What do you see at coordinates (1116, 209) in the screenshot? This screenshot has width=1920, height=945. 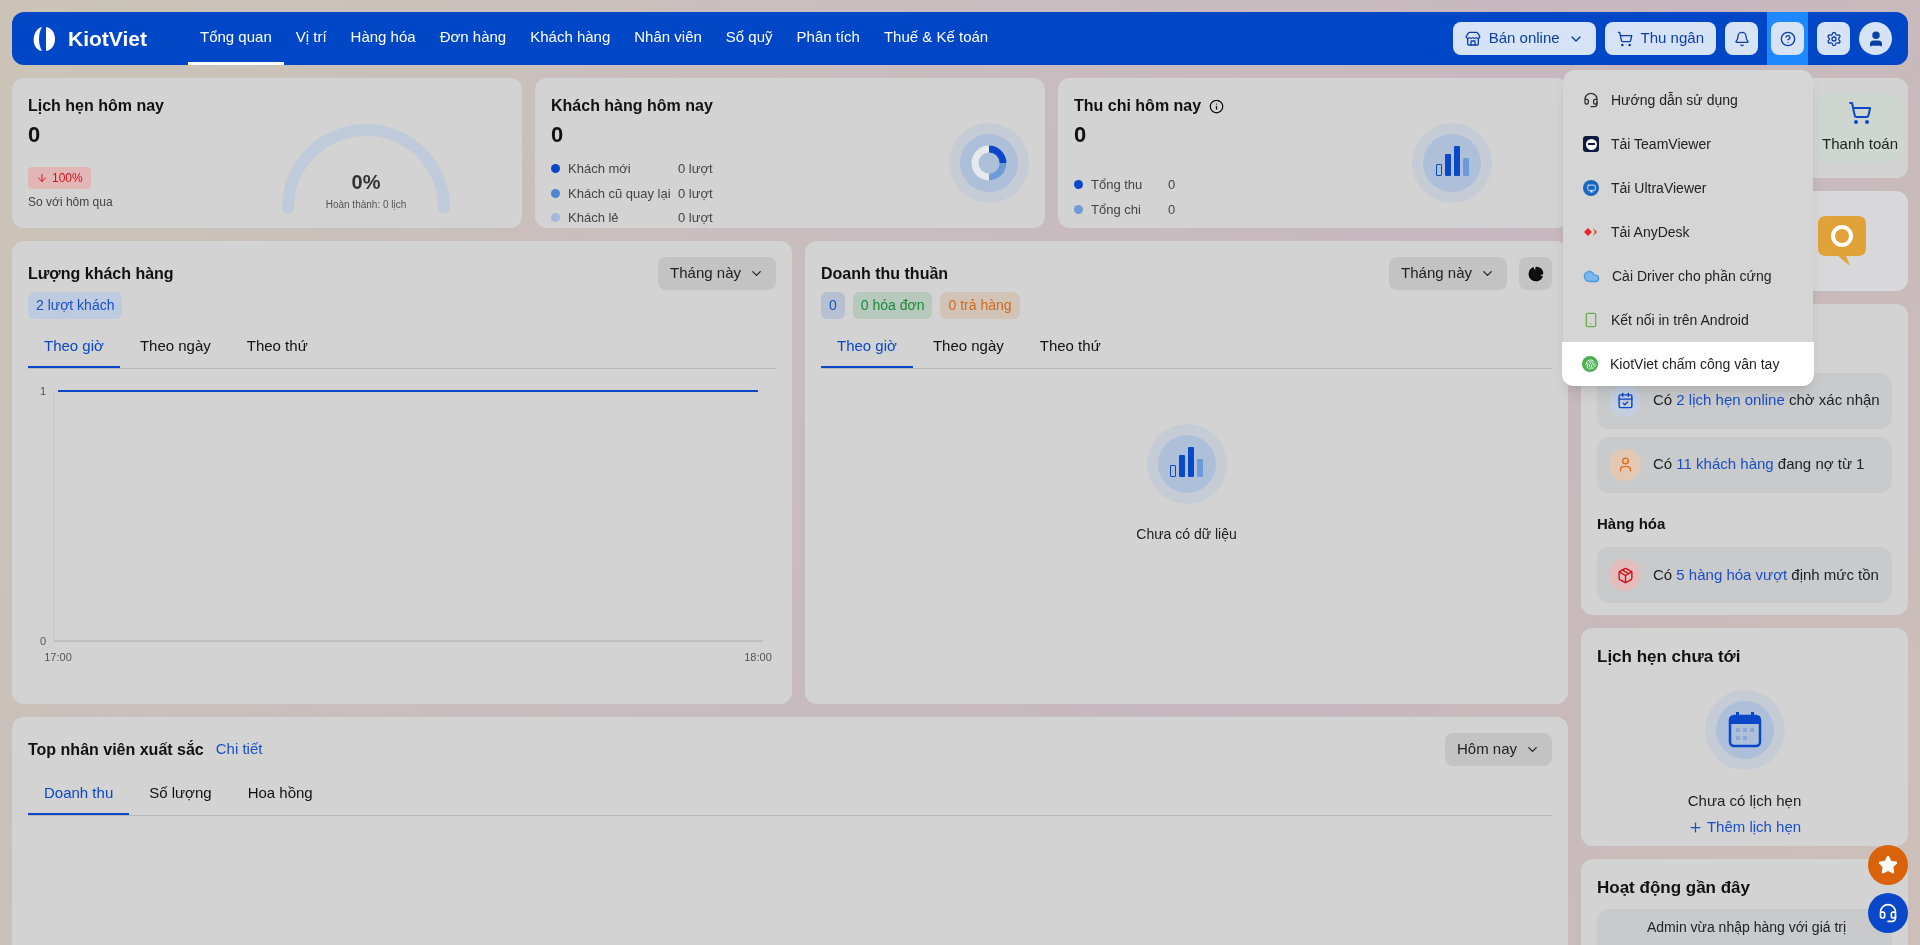 I see `legend-label: Tổng chi` at bounding box center [1116, 209].